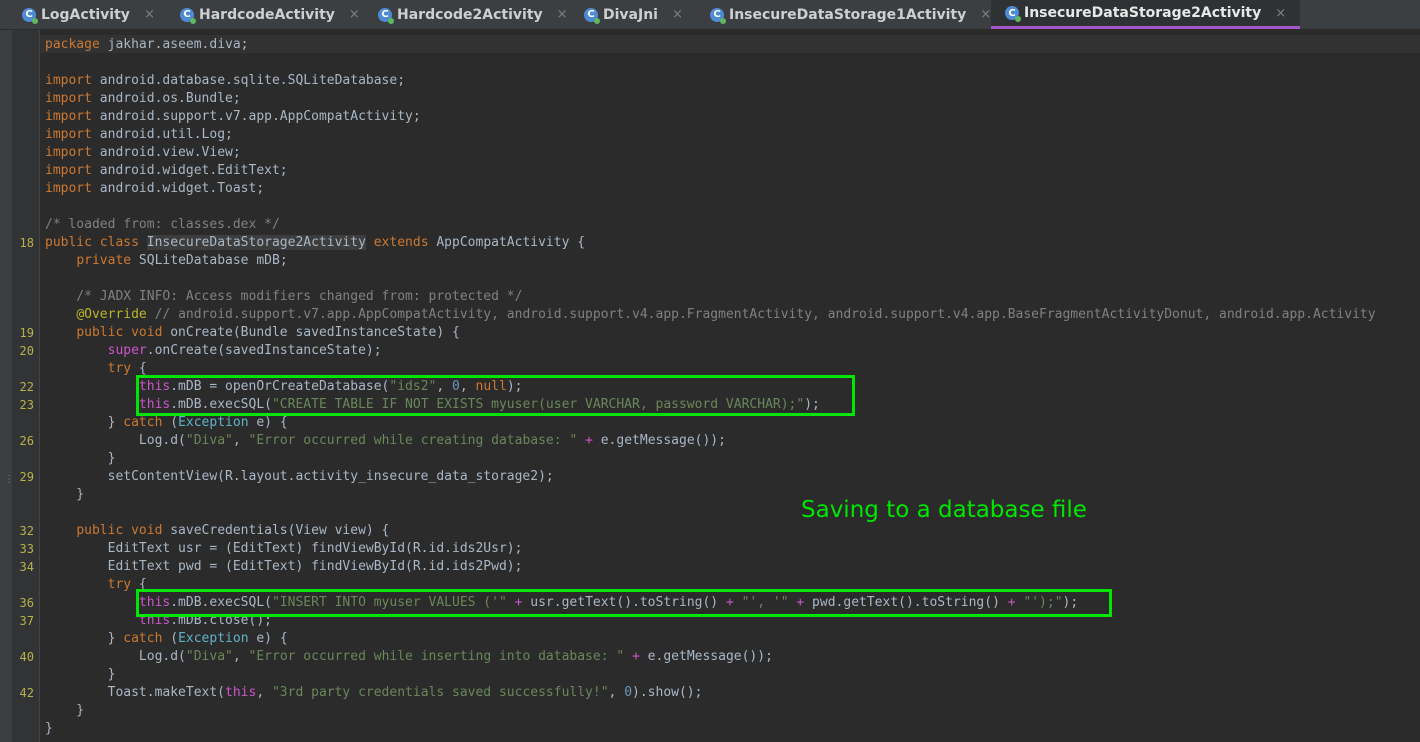  What do you see at coordinates (111, 314) in the screenshot?
I see `code-token: @Override` at bounding box center [111, 314].